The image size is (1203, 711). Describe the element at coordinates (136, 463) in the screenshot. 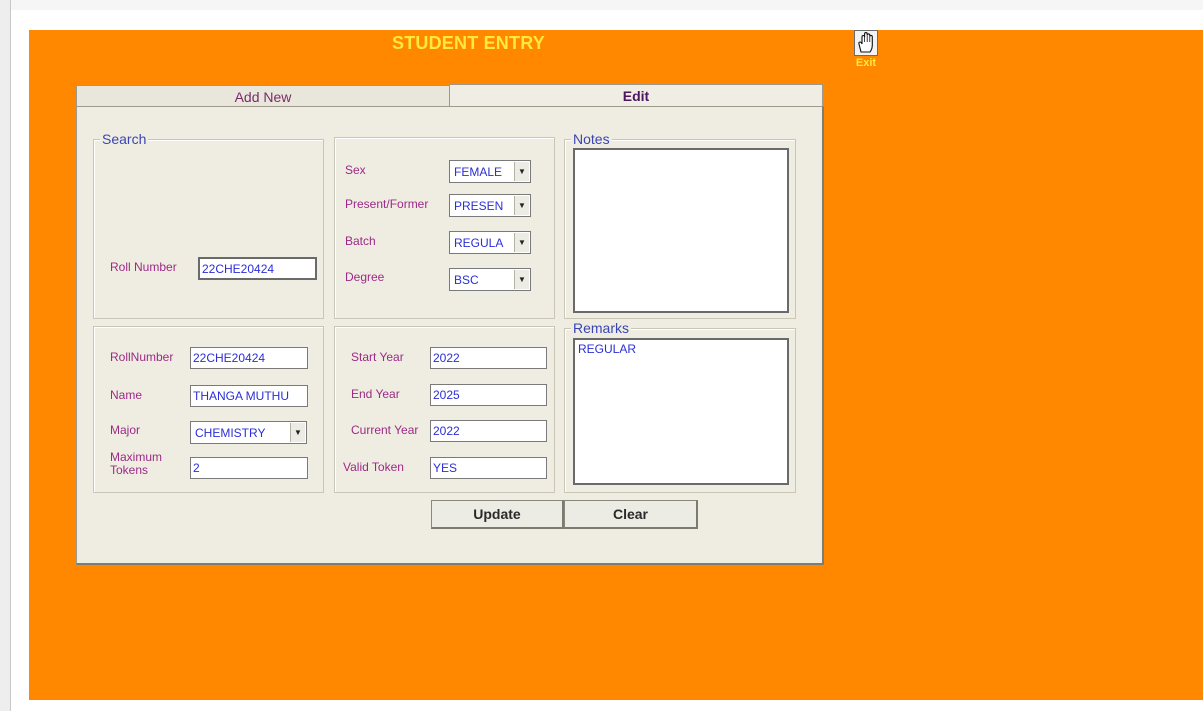

I see `maximum-tokens-label: Maximum Tokens` at that location.